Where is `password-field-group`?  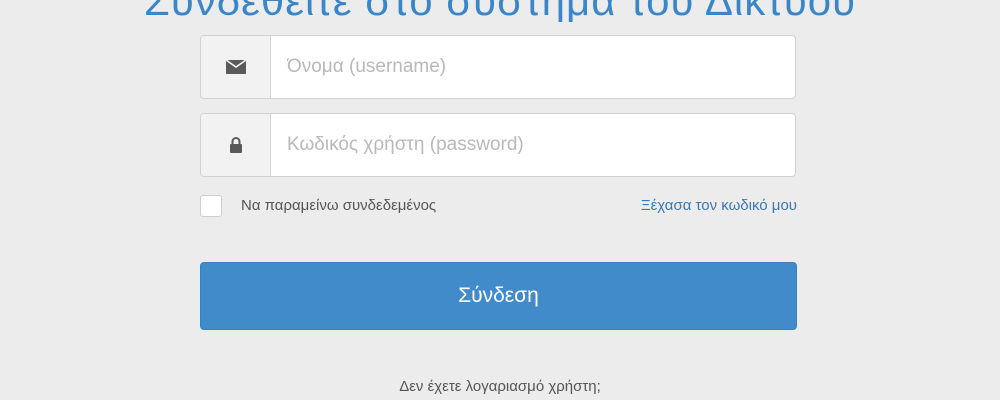
password-field-group is located at coordinates (498, 145).